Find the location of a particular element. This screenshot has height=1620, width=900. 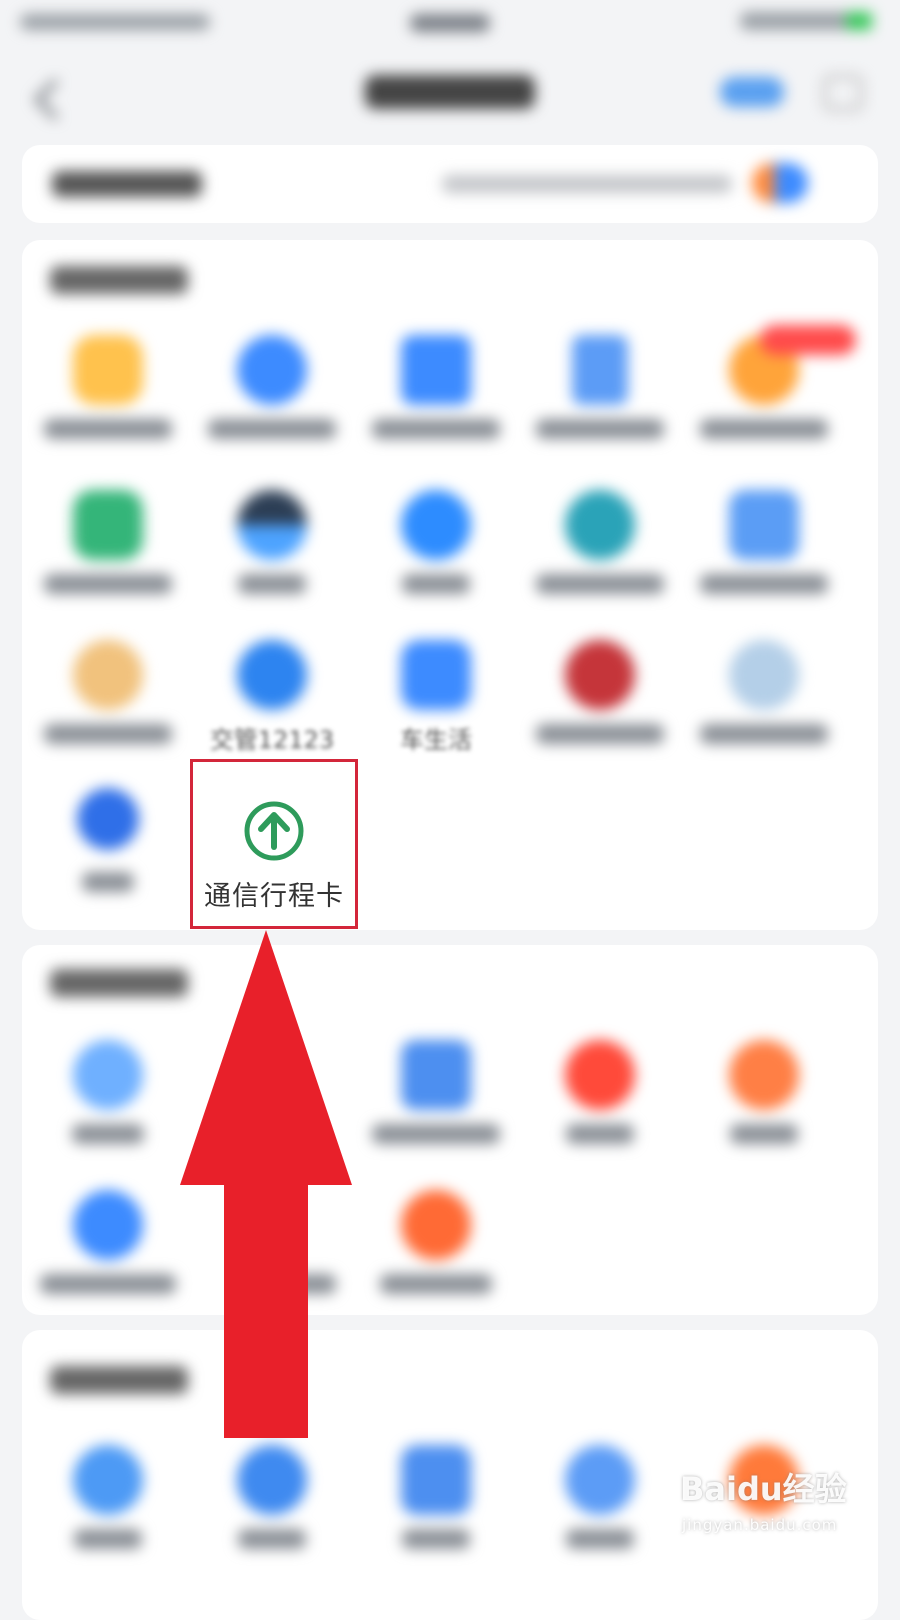

battery-icon is located at coordinates (859, 21).